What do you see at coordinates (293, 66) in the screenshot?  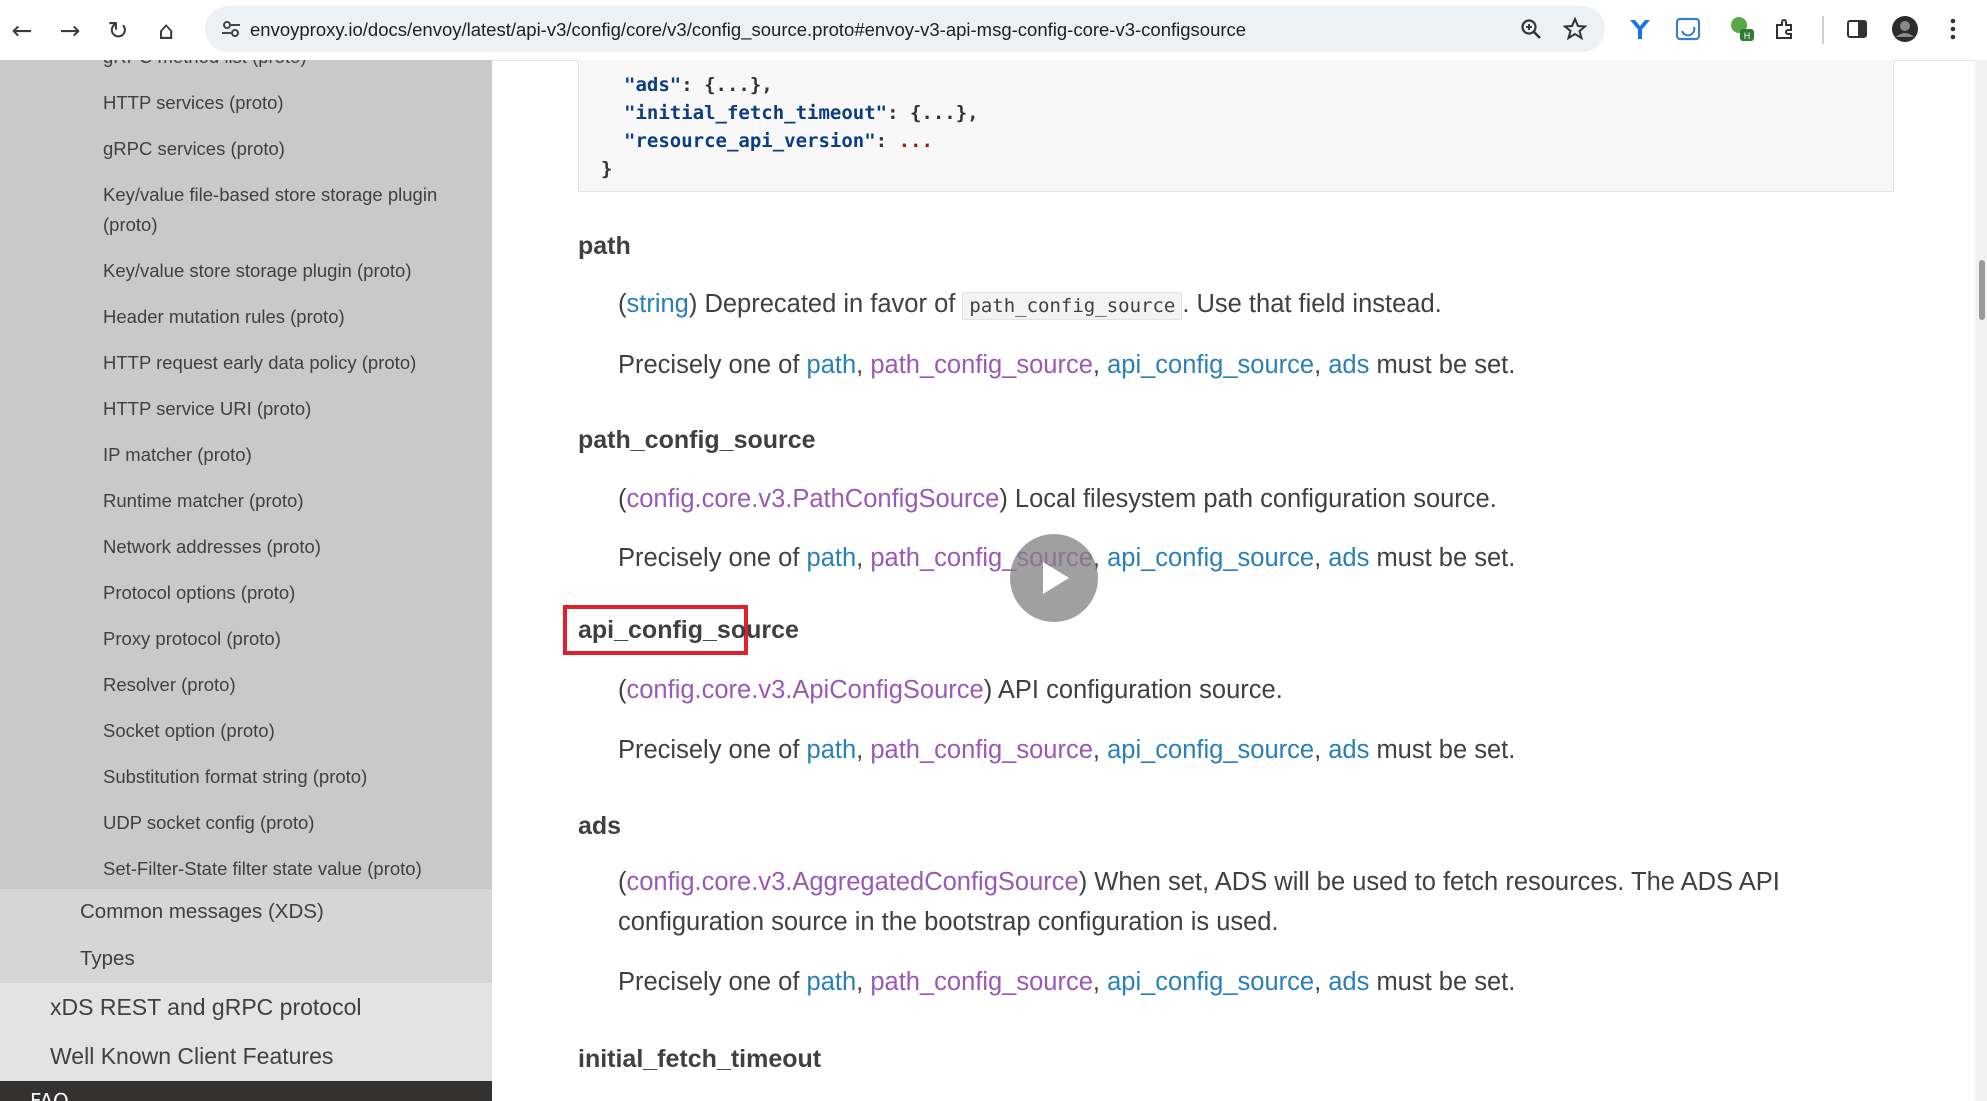 I see `sidebar-item-grpc-method-list: gRPC method list (proto)` at bounding box center [293, 66].